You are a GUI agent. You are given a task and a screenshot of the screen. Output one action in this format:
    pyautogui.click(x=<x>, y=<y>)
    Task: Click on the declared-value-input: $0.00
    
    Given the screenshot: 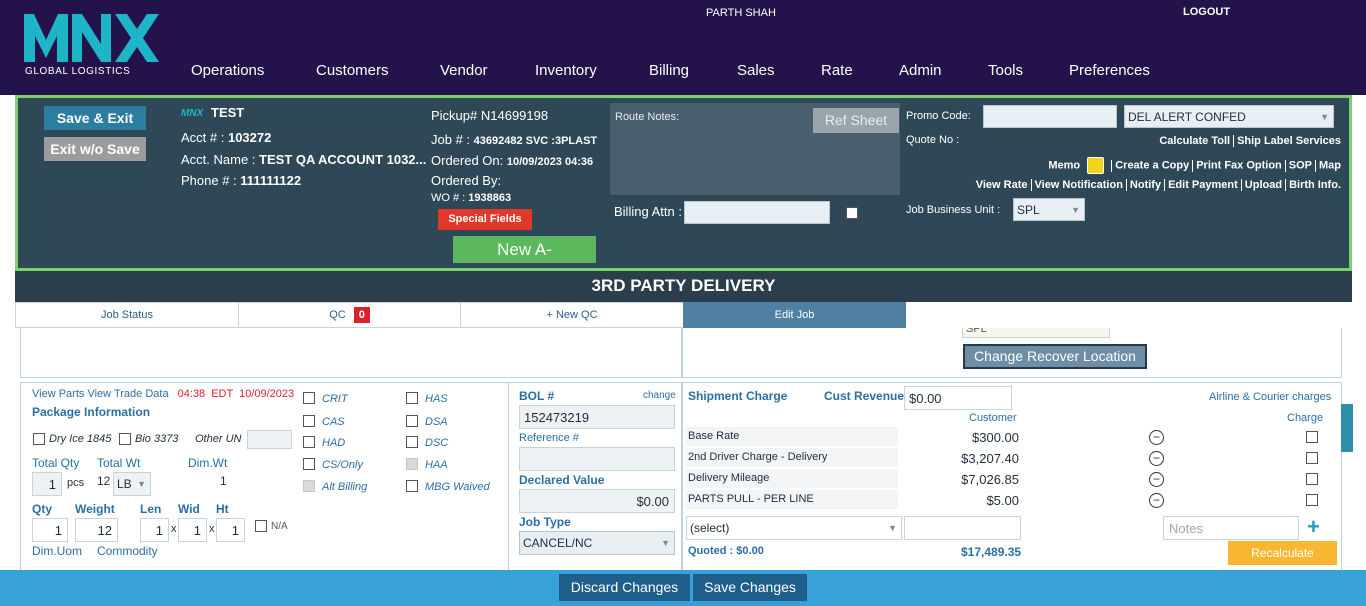 What is the action you would take?
    pyautogui.click(x=597, y=501)
    